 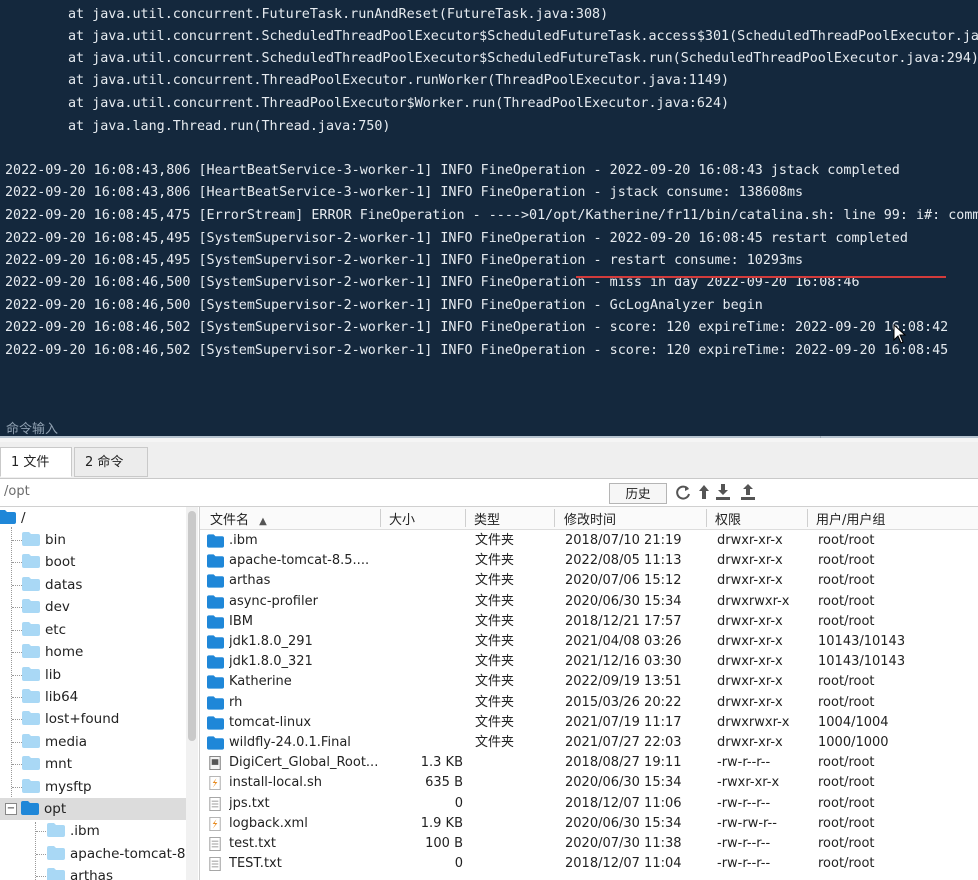 What do you see at coordinates (58, 764) in the screenshot?
I see `tree-item-label: mnt` at bounding box center [58, 764].